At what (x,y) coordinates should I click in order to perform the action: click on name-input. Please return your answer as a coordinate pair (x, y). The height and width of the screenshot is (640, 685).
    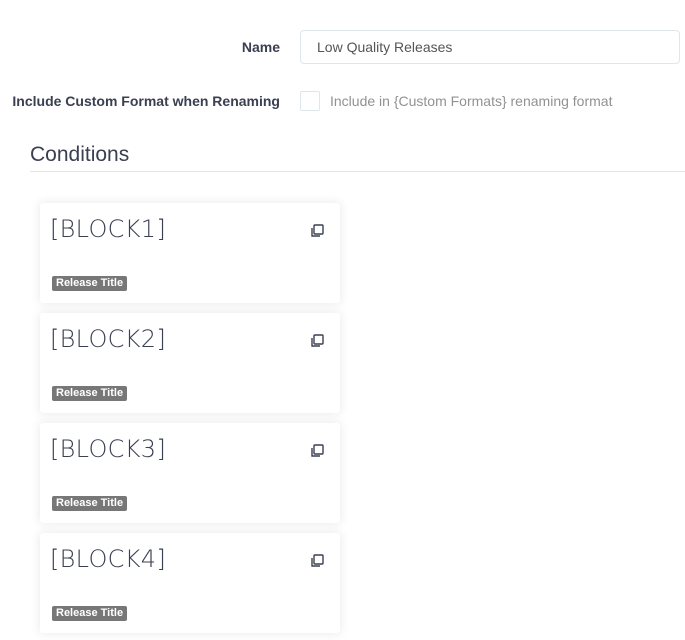
    Looking at the image, I should click on (490, 47).